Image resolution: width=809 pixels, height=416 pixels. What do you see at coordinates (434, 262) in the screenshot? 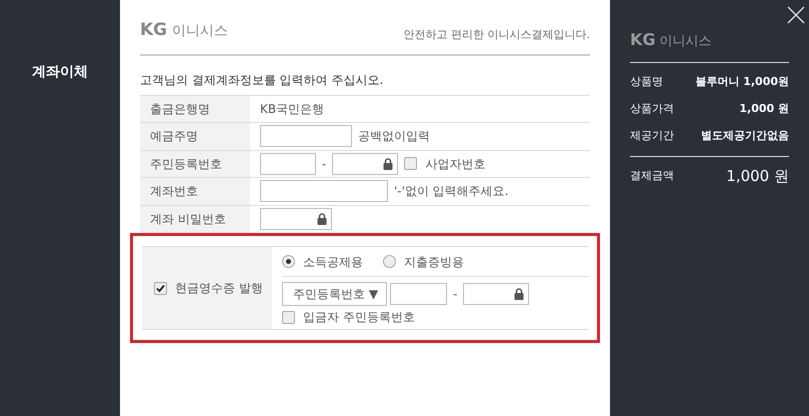
I see `radio-label: 지출증빙용` at bounding box center [434, 262].